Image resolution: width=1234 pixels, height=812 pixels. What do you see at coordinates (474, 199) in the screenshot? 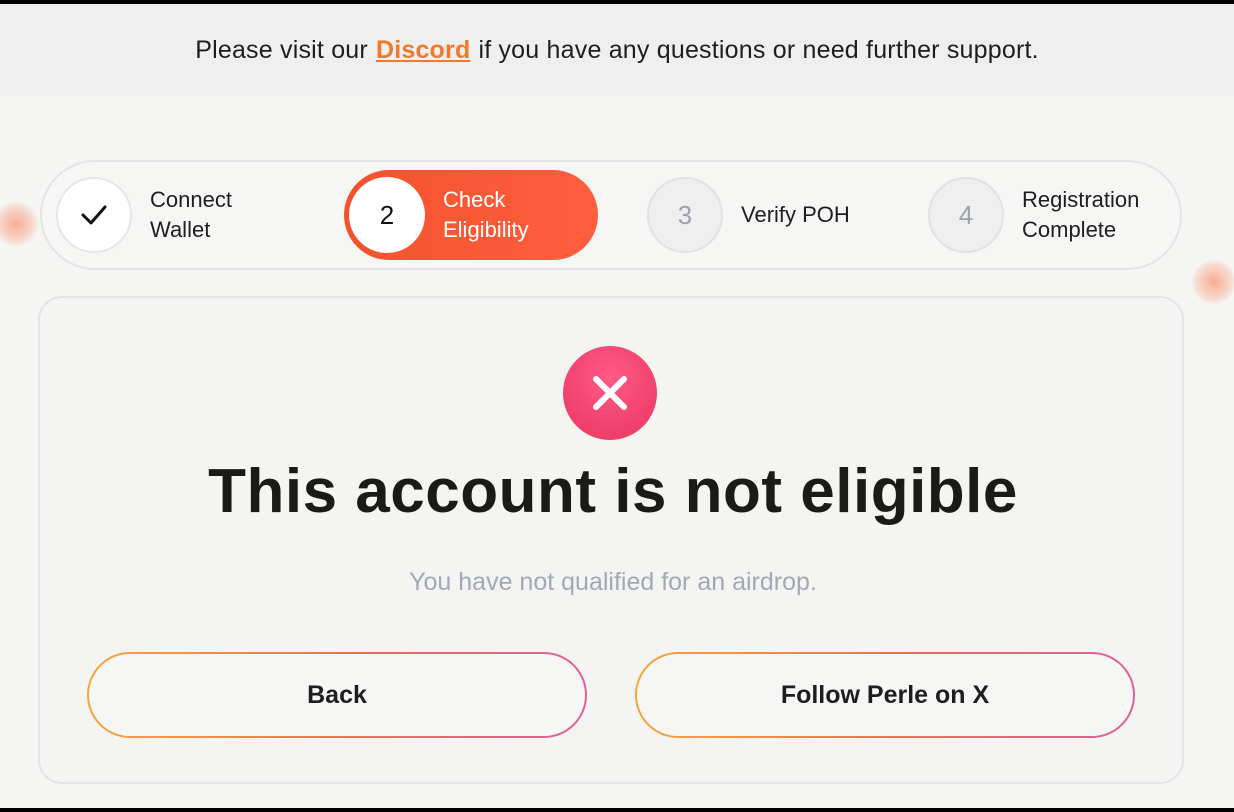
I see `step-label-line: Check` at bounding box center [474, 199].